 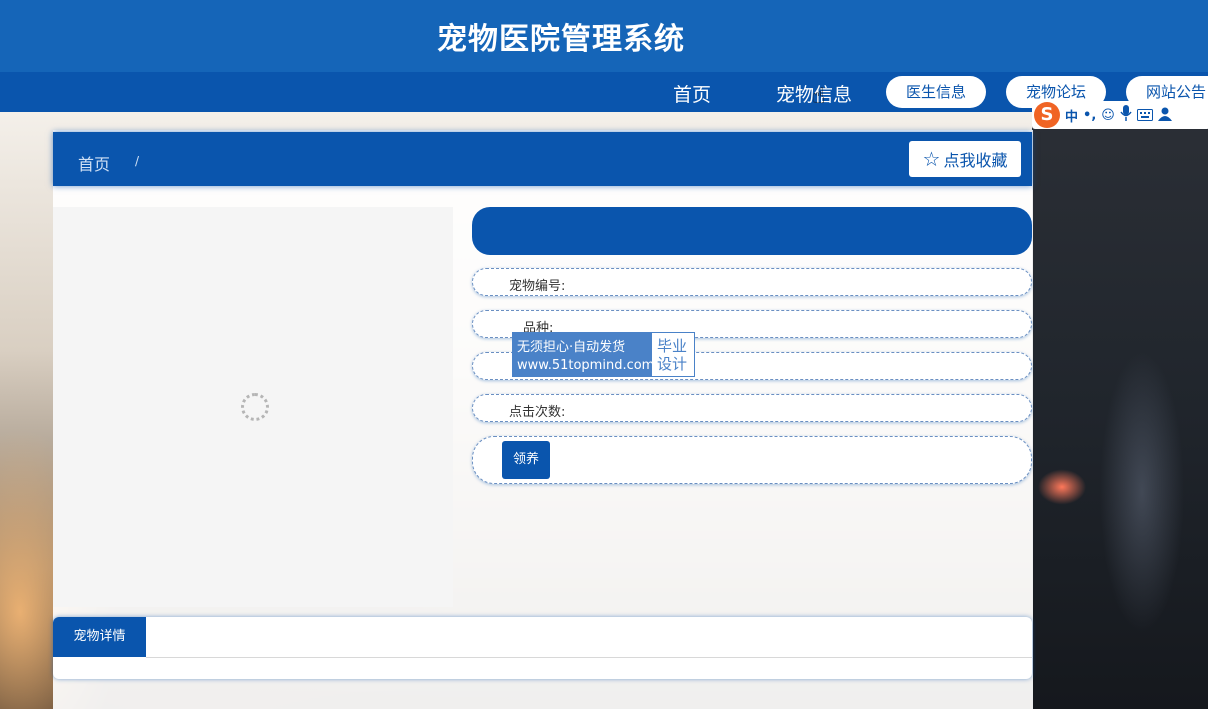 What do you see at coordinates (936, 92) in the screenshot?
I see `nav-item-doctor-info: 医生信息` at bounding box center [936, 92].